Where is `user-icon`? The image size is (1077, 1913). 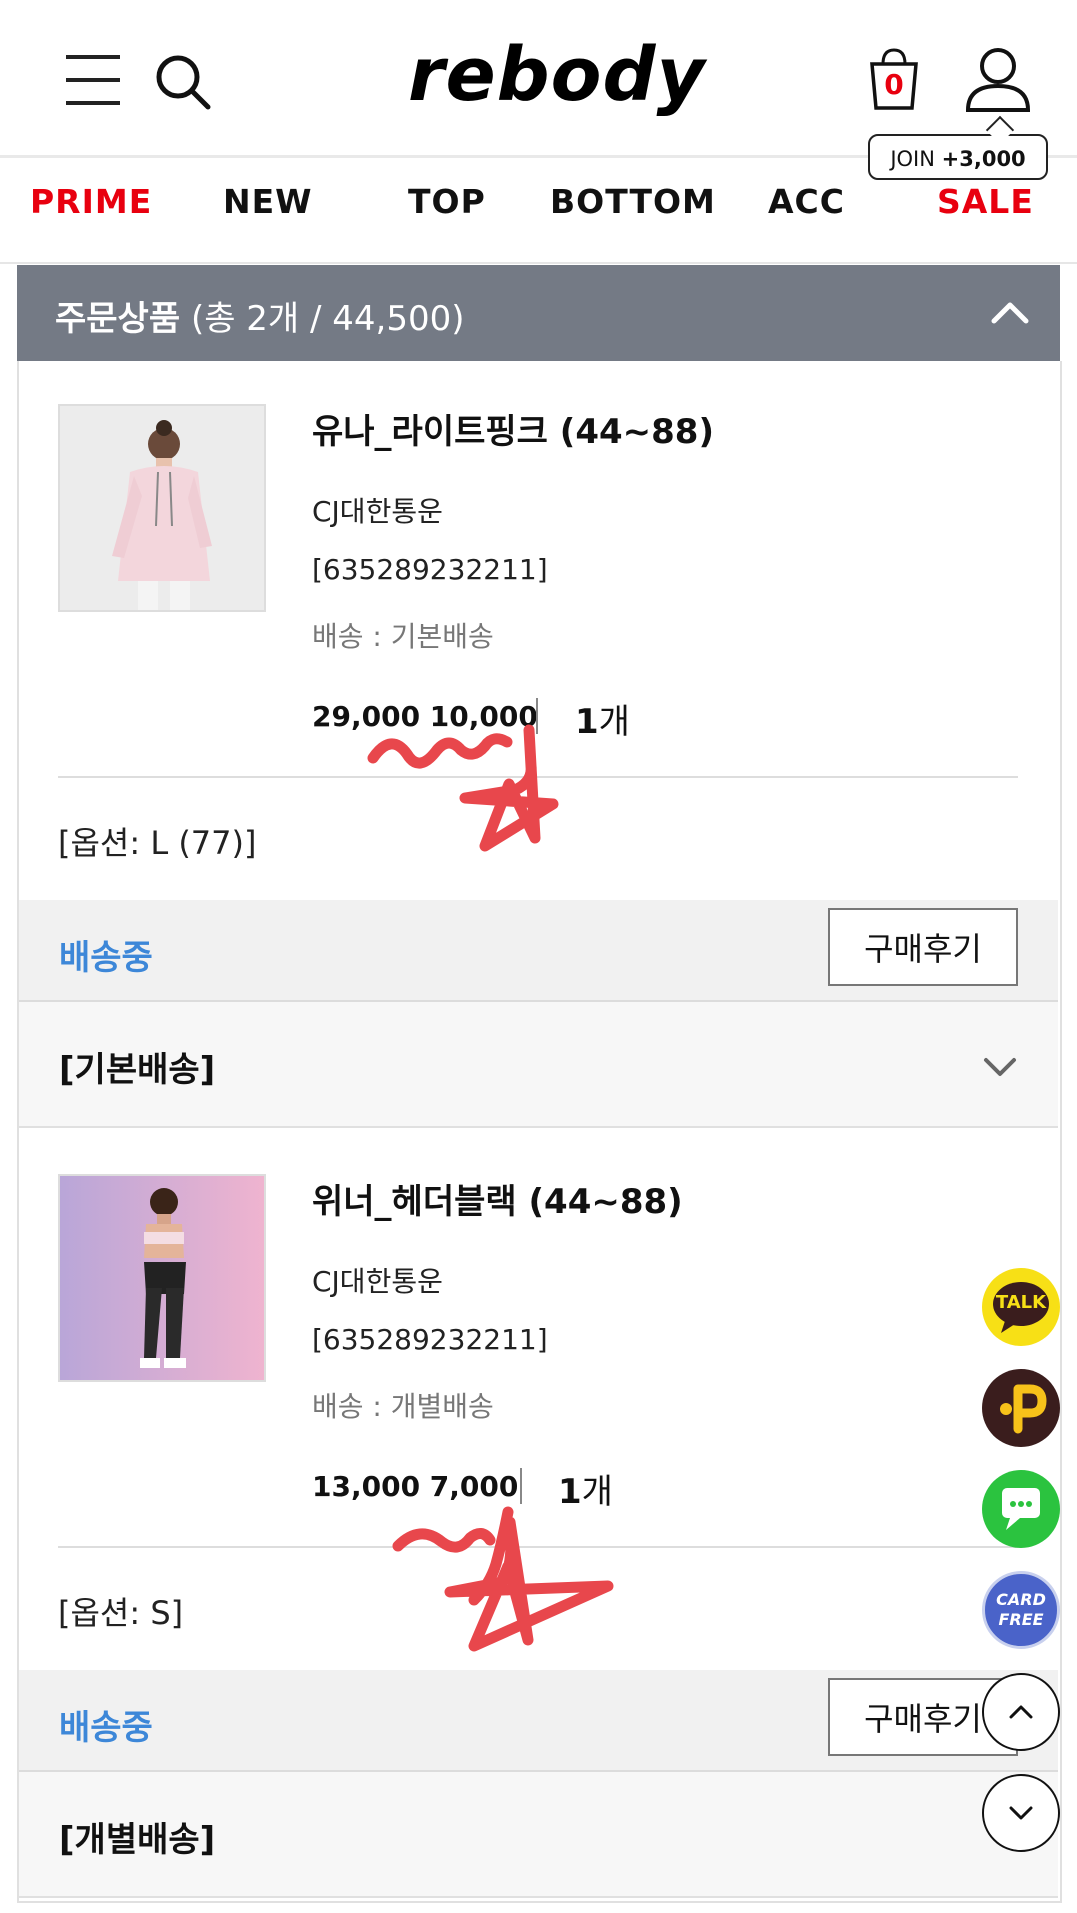 user-icon is located at coordinates (998, 80).